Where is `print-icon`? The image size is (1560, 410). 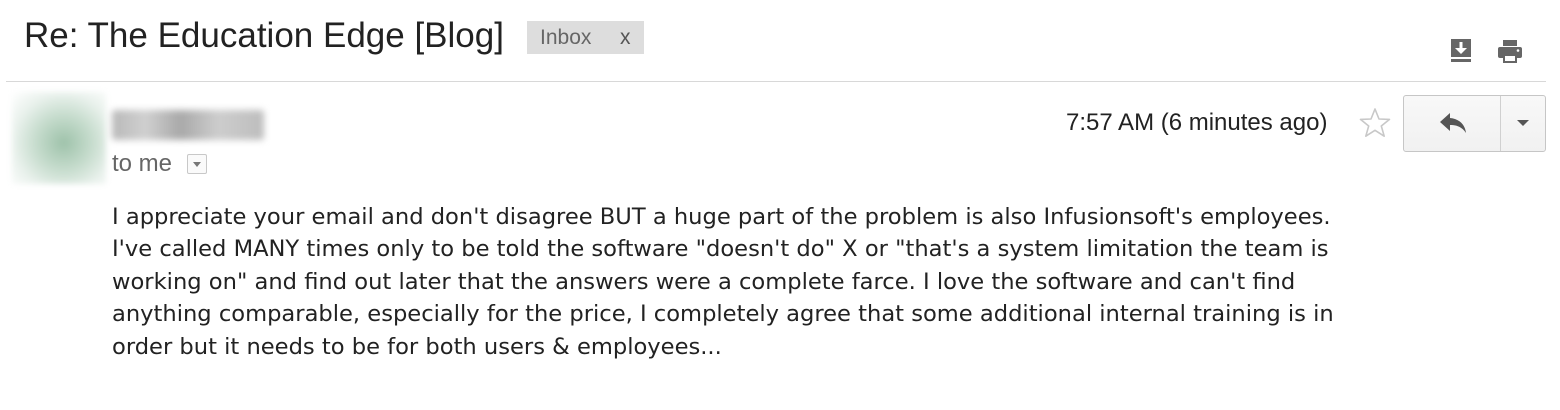 print-icon is located at coordinates (1509, 51).